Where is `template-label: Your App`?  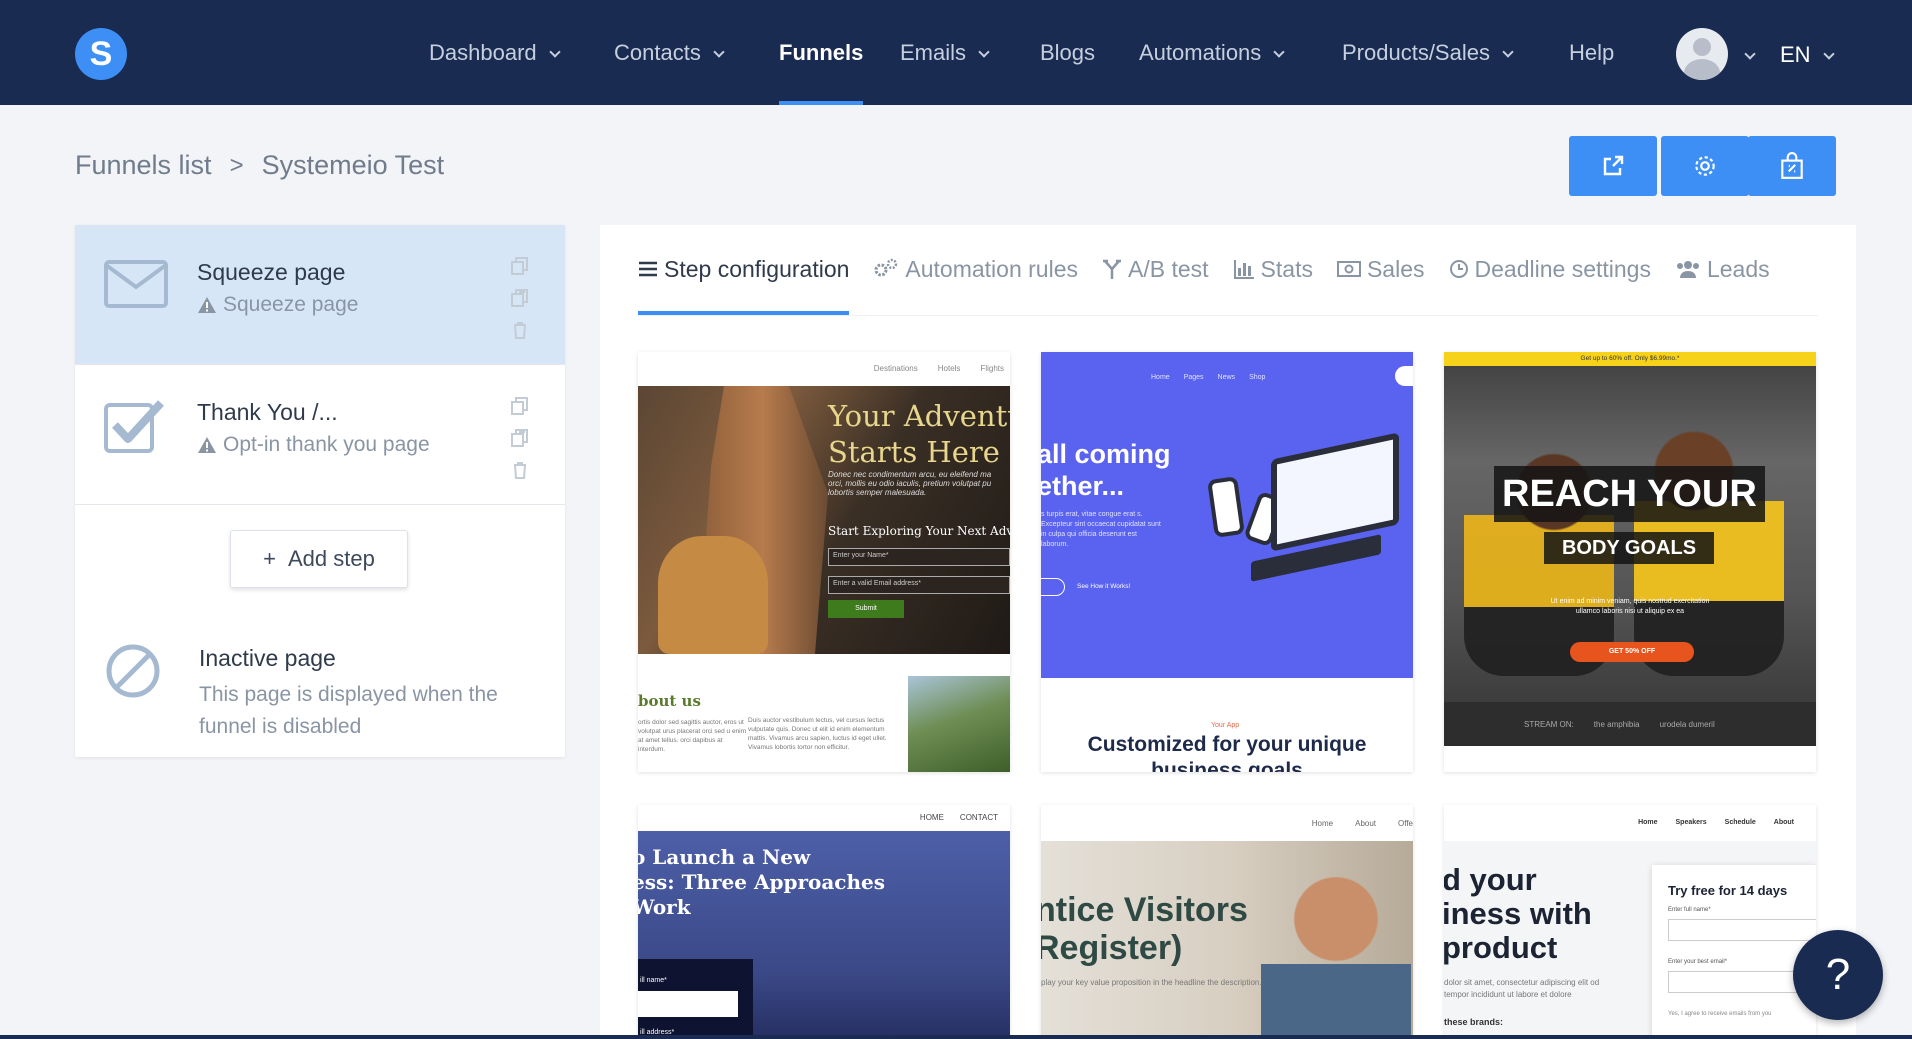 template-label: Your App is located at coordinates (1225, 725).